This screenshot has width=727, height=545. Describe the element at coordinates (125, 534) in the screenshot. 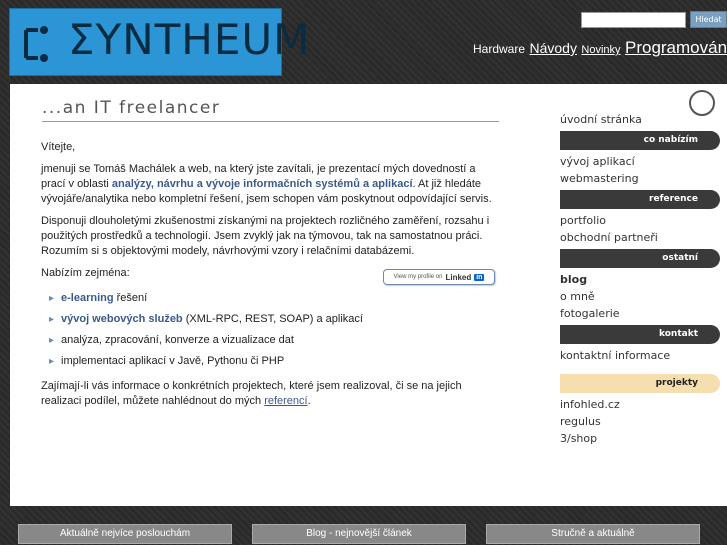

I see `footer-tab-listening: Aktuálně nejvíce poslouchám` at that location.